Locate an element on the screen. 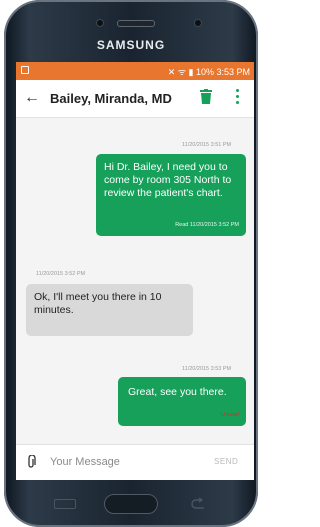 This screenshot has height=527, width=320. outgoing-message: Great, see you there. Unread is located at coordinates (182, 401).